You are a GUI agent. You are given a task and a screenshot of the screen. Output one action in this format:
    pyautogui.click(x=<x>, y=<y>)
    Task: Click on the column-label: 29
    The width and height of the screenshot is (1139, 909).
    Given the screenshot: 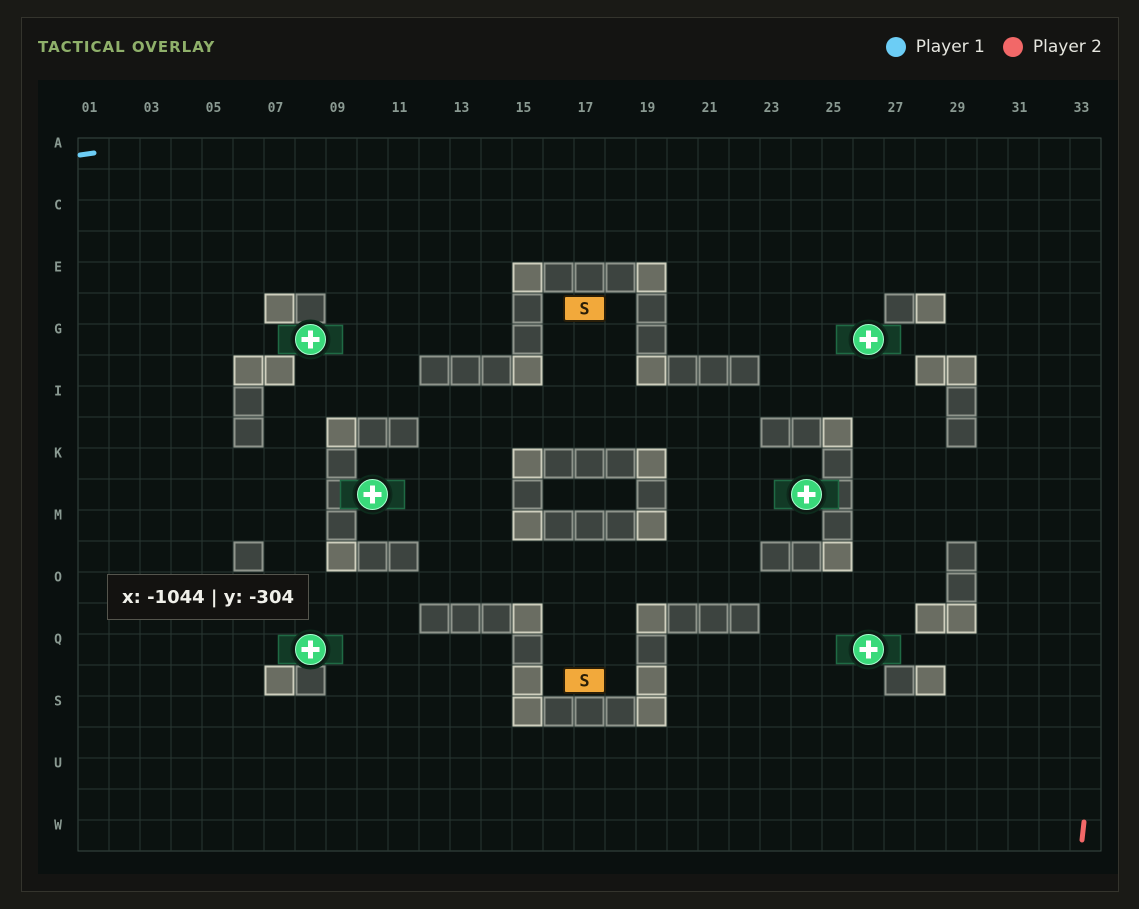 What is the action you would take?
    pyautogui.click(x=958, y=108)
    